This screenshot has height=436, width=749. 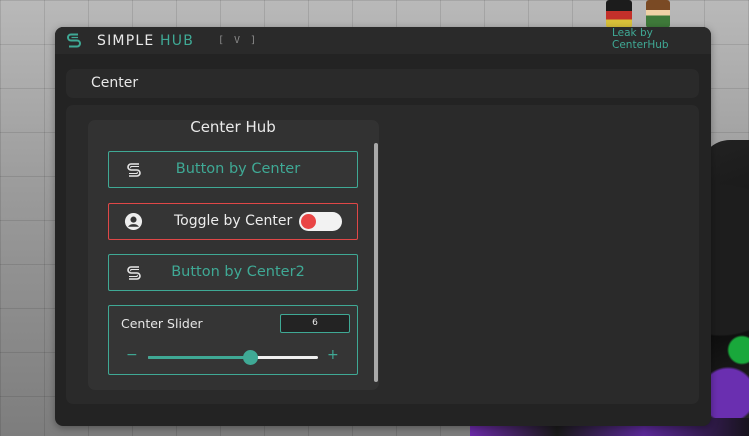 I want to click on toggle-by-center: Toggle by Center, so click(x=233, y=221).